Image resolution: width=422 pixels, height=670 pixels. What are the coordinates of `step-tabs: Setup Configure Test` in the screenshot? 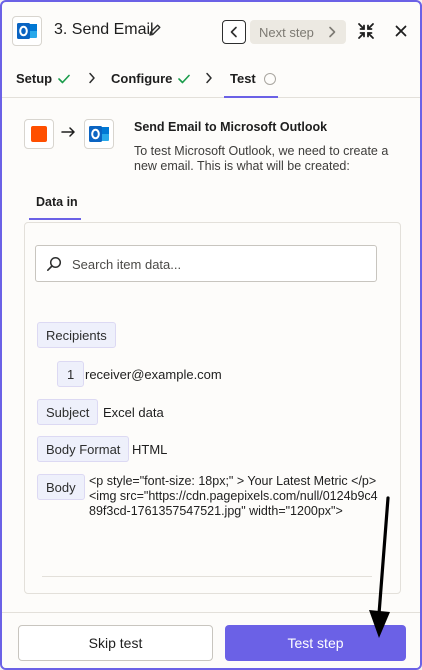 It's located at (211, 79).